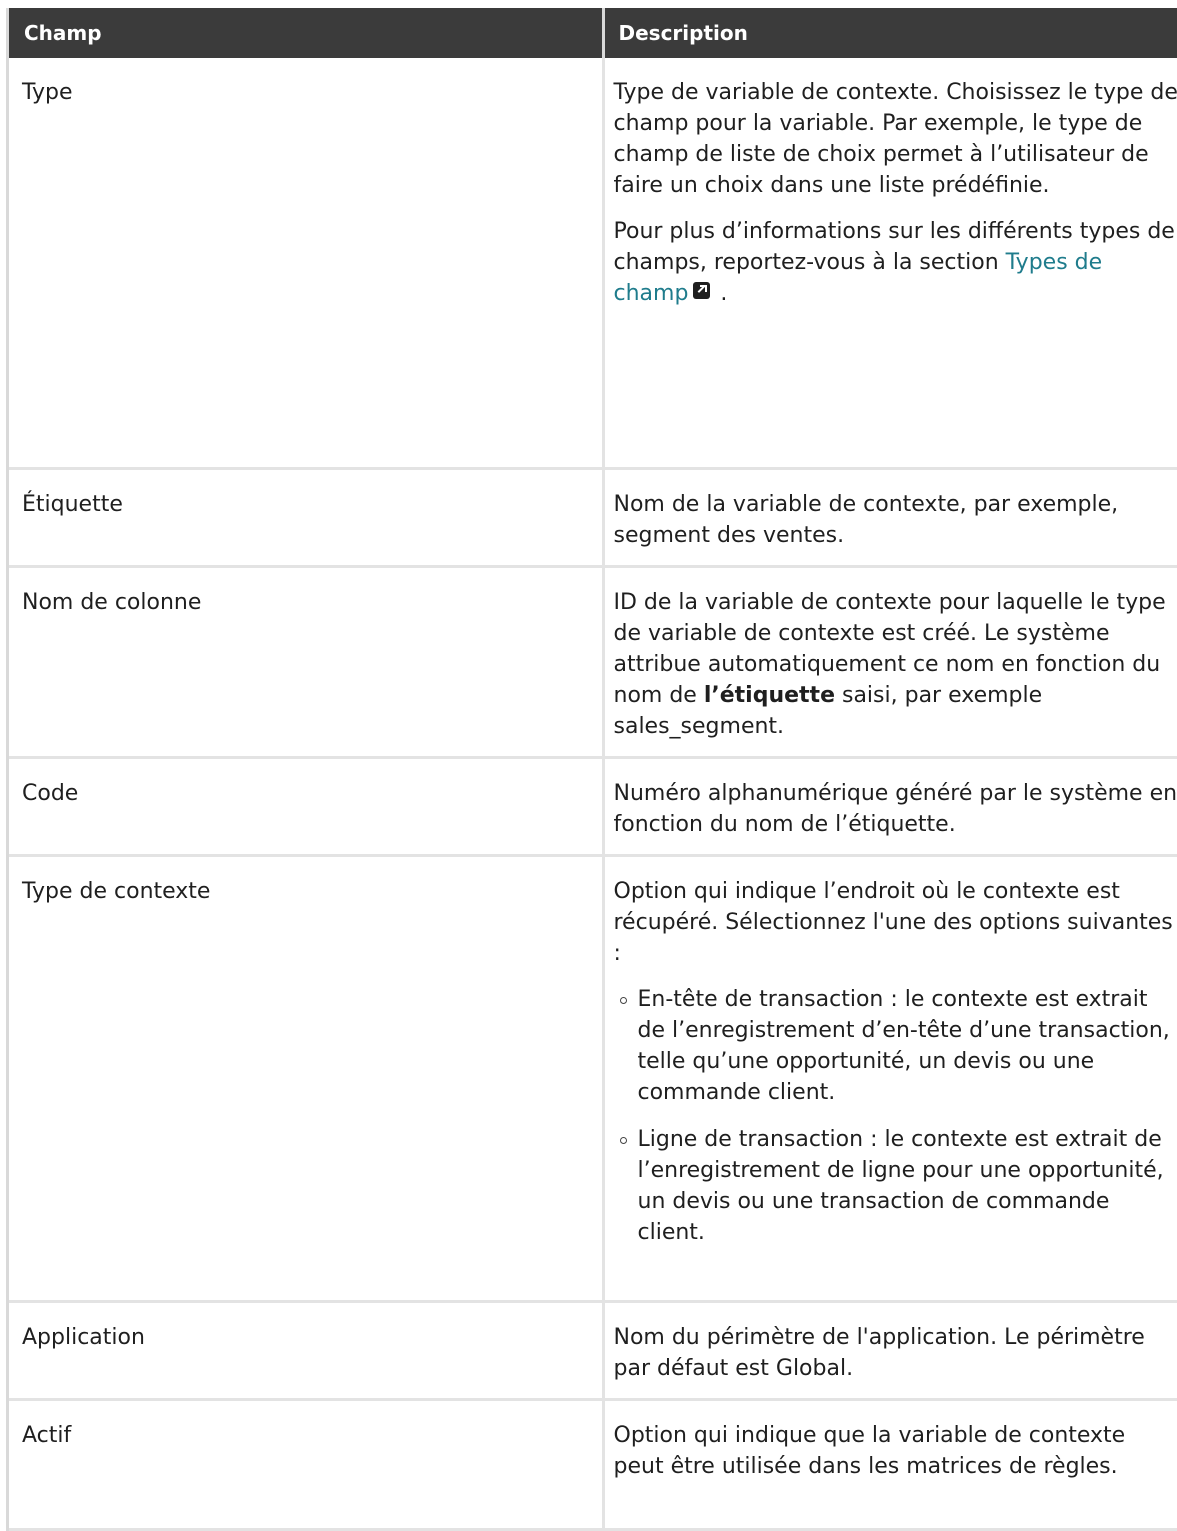 The image size is (1177, 1531). I want to click on label-emphasis: l’étiquette, so click(769, 695).